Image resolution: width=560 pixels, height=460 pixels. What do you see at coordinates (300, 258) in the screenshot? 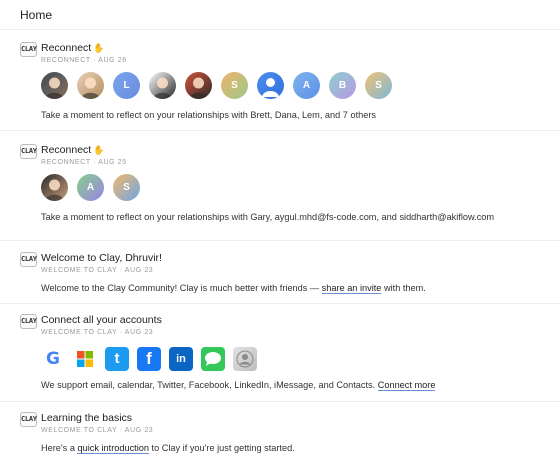
I see `feed-item-title: Welcome to Clay, Dhruvir!` at bounding box center [300, 258].